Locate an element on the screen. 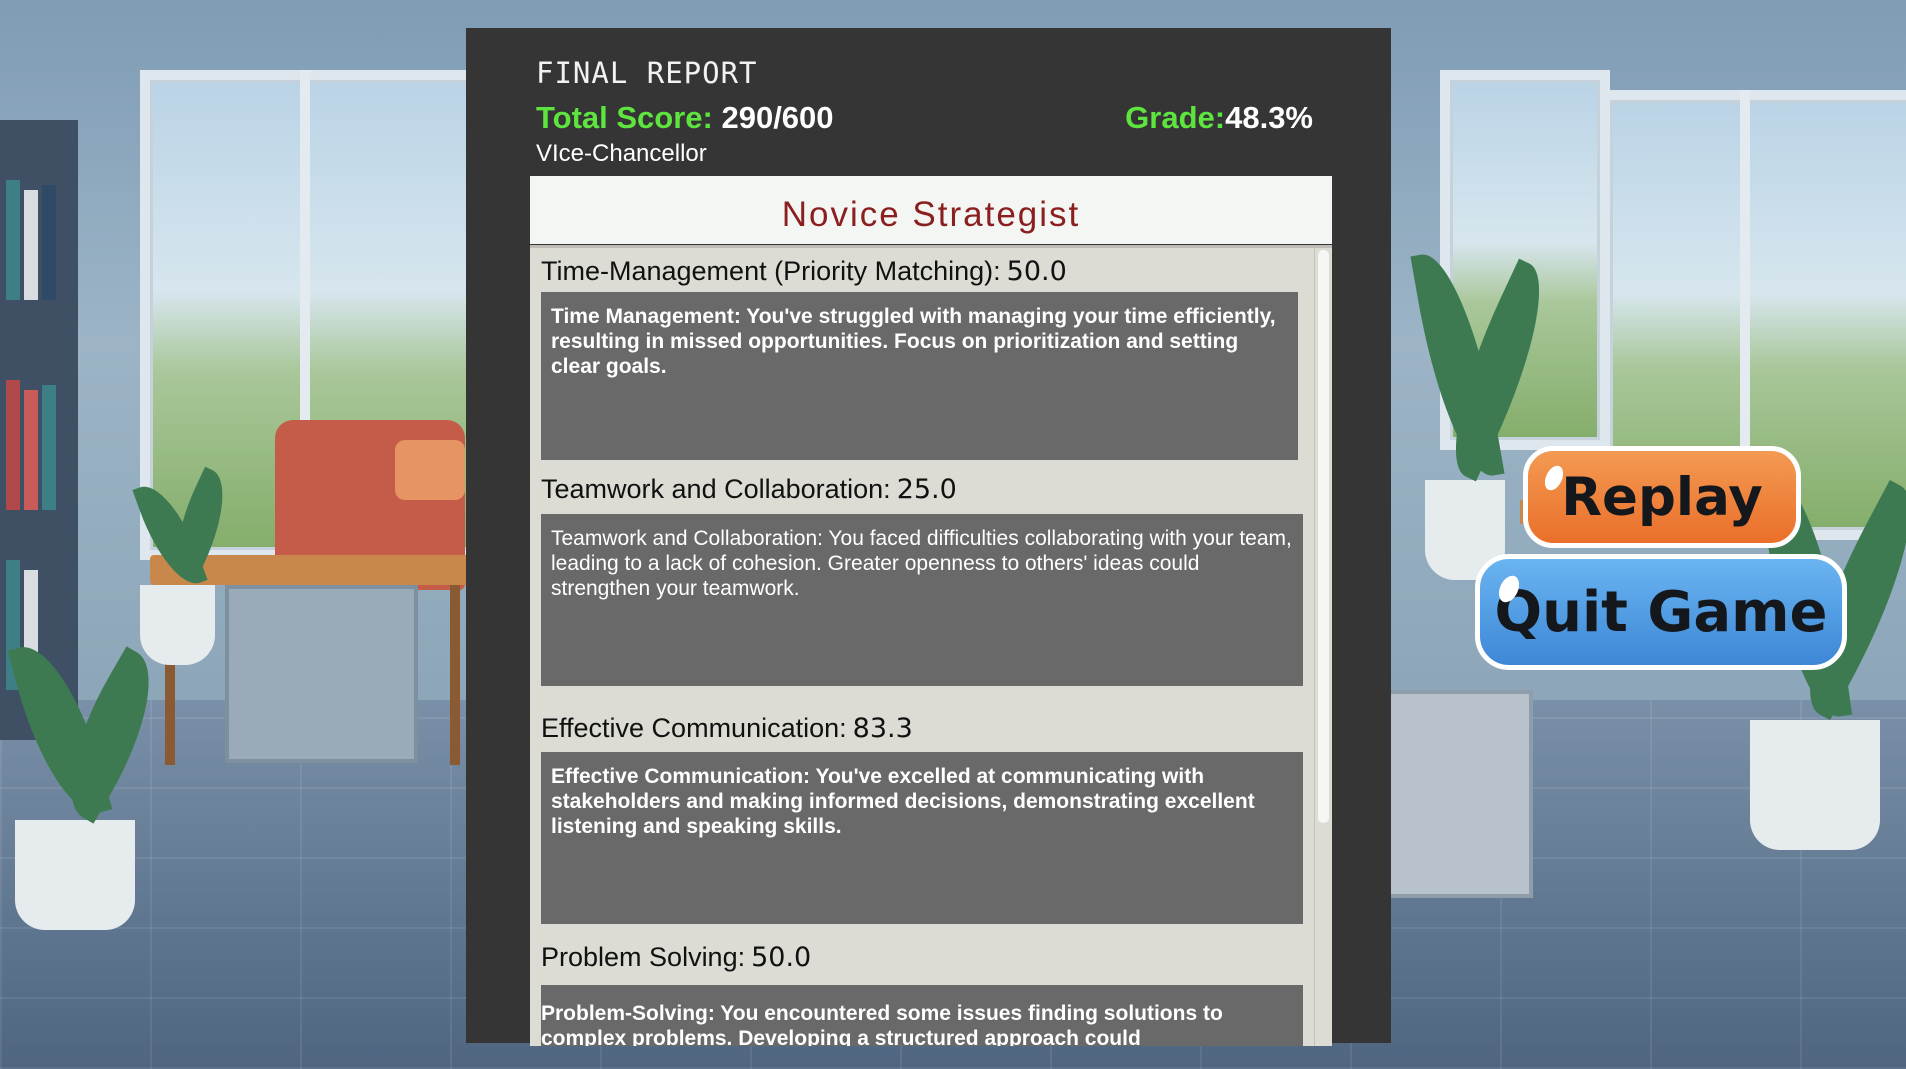  scrollbar-track is located at coordinates (1323, 647).